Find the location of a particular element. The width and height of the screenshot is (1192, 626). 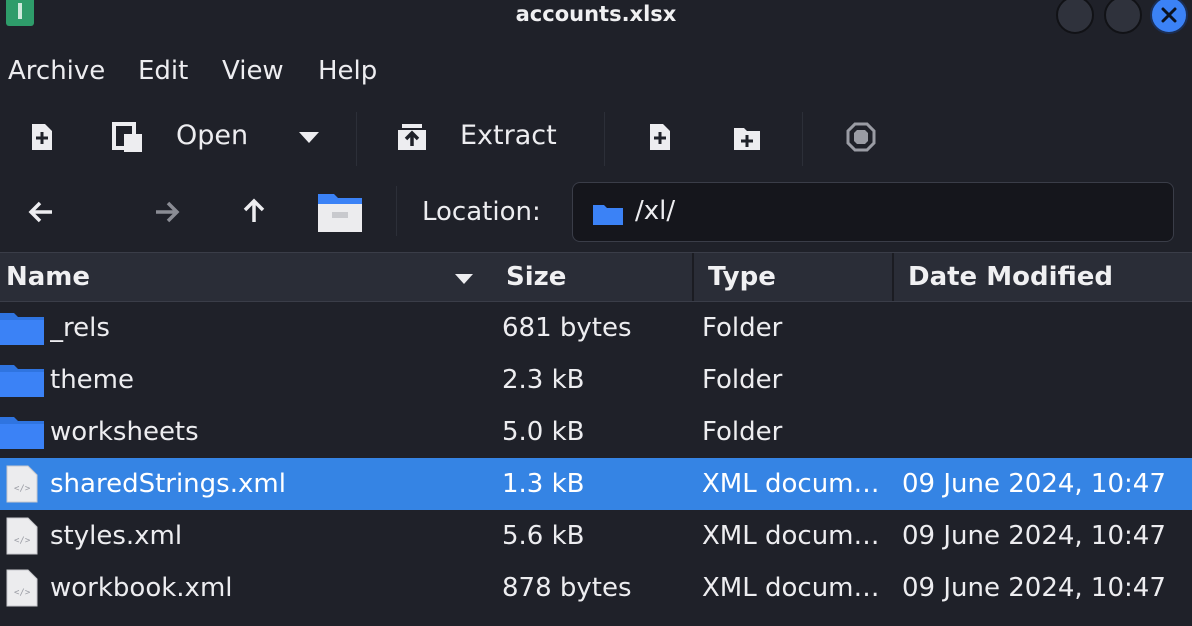

back-button is located at coordinates (41, 214).